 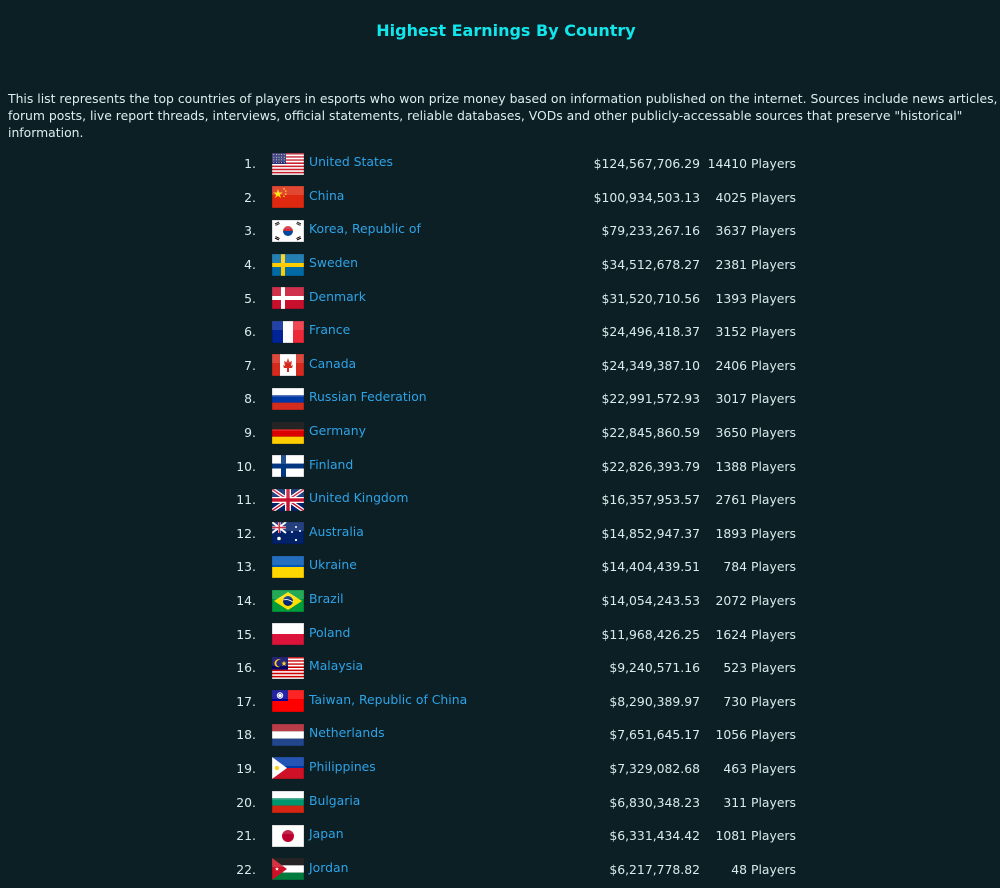 What do you see at coordinates (756, 466) in the screenshot?
I see `player-count: 1388 Players` at bounding box center [756, 466].